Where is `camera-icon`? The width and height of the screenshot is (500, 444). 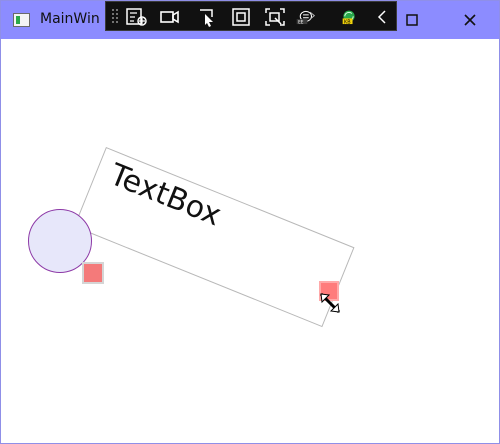
camera-icon is located at coordinates (169, 17).